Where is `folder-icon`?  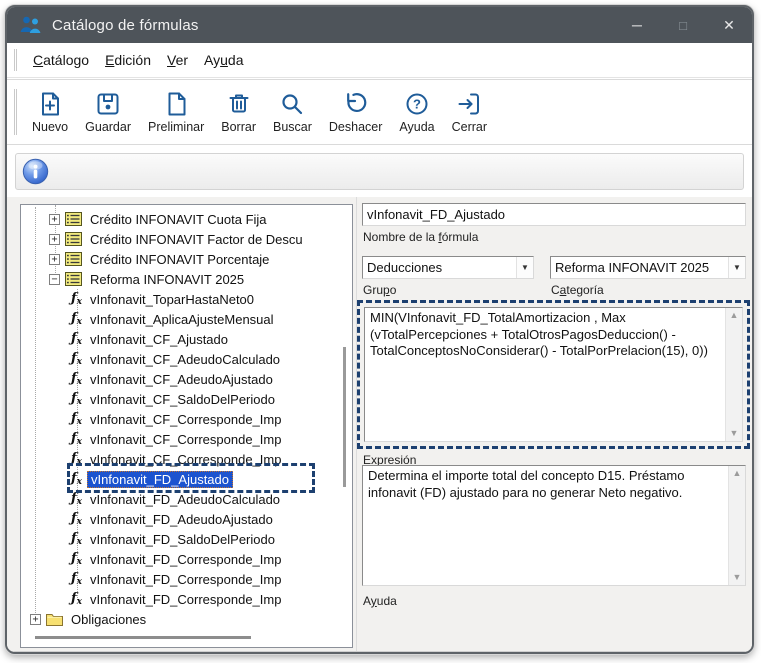
folder-icon is located at coordinates (54, 619).